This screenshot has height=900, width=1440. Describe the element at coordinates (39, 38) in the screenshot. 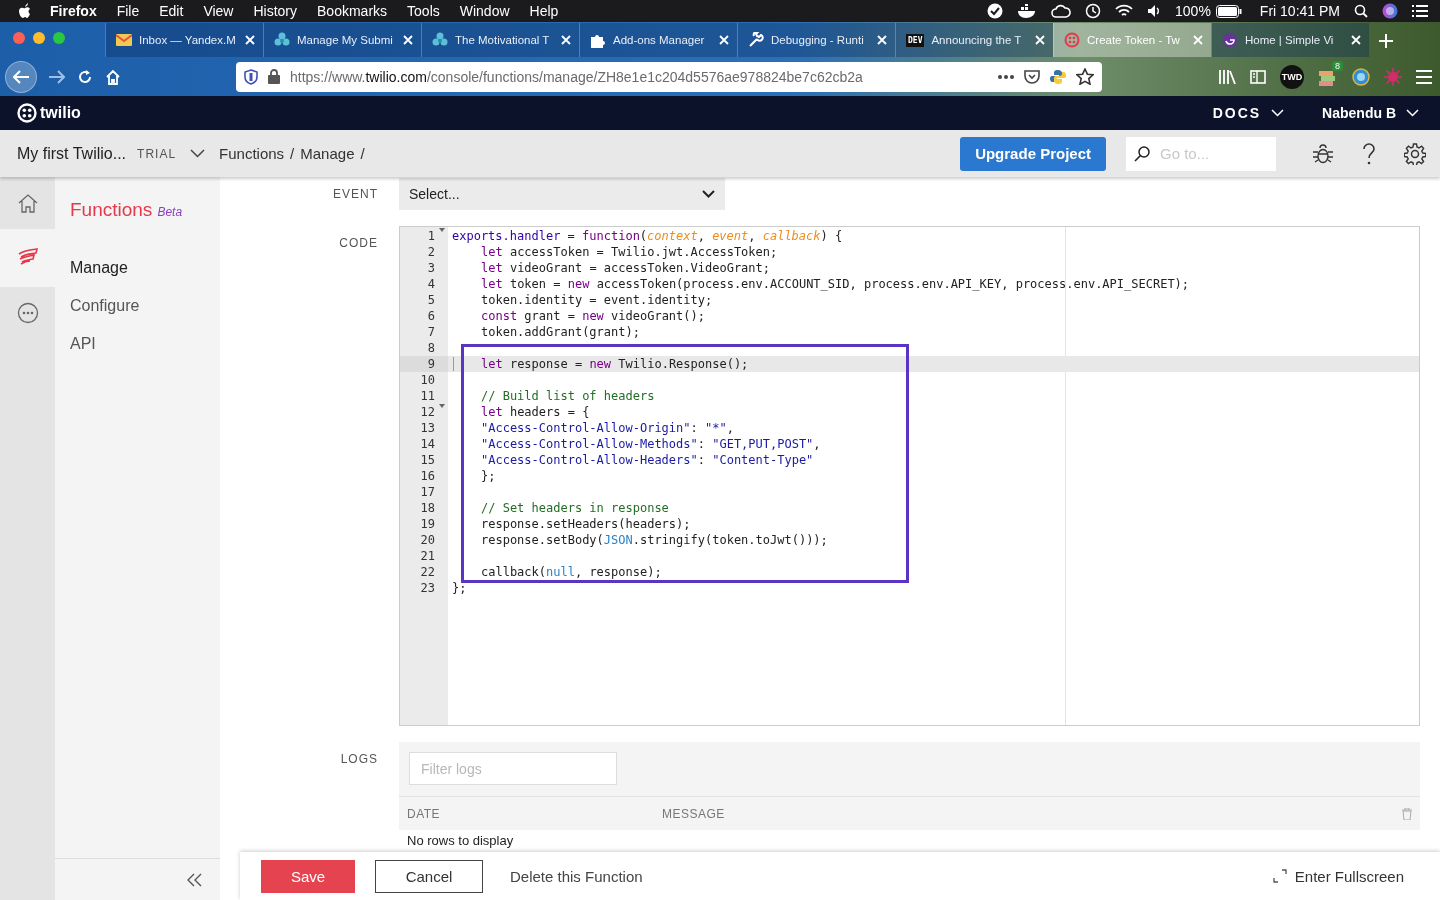

I see `minimize-button` at that location.